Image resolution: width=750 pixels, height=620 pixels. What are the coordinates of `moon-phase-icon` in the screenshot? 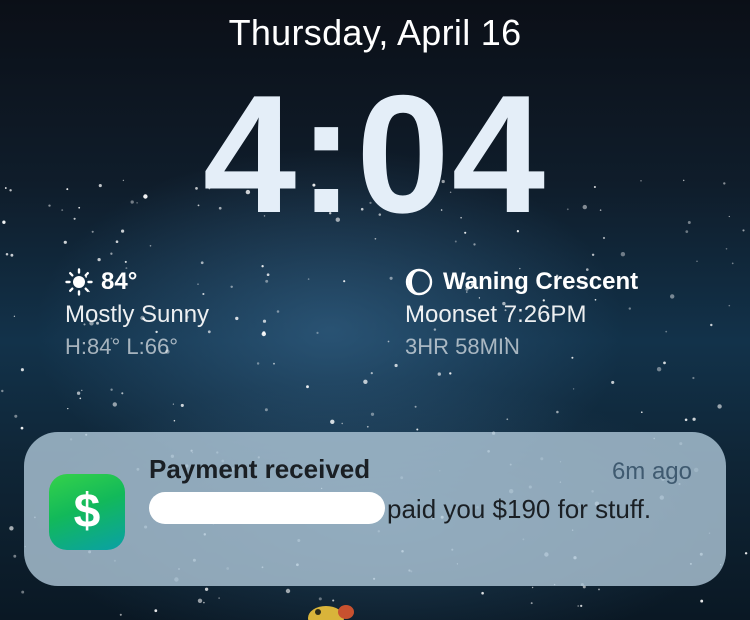 It's located at (419, 282).